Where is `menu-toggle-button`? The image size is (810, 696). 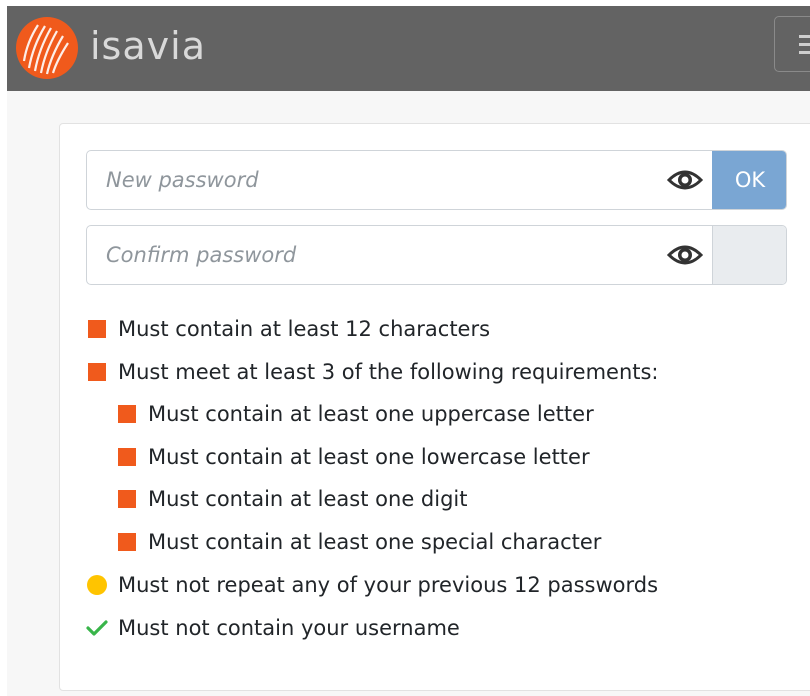 menu-toggle-button is located at coordinates (792, 44).